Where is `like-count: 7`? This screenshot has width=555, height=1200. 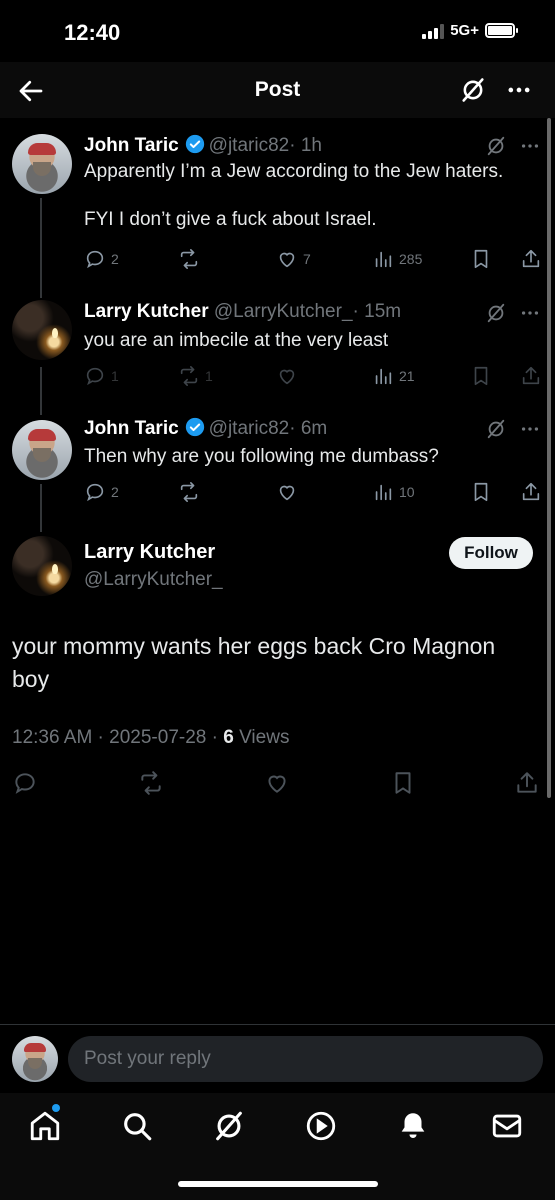
like-count: 7 is located at coordinates (307, 259).